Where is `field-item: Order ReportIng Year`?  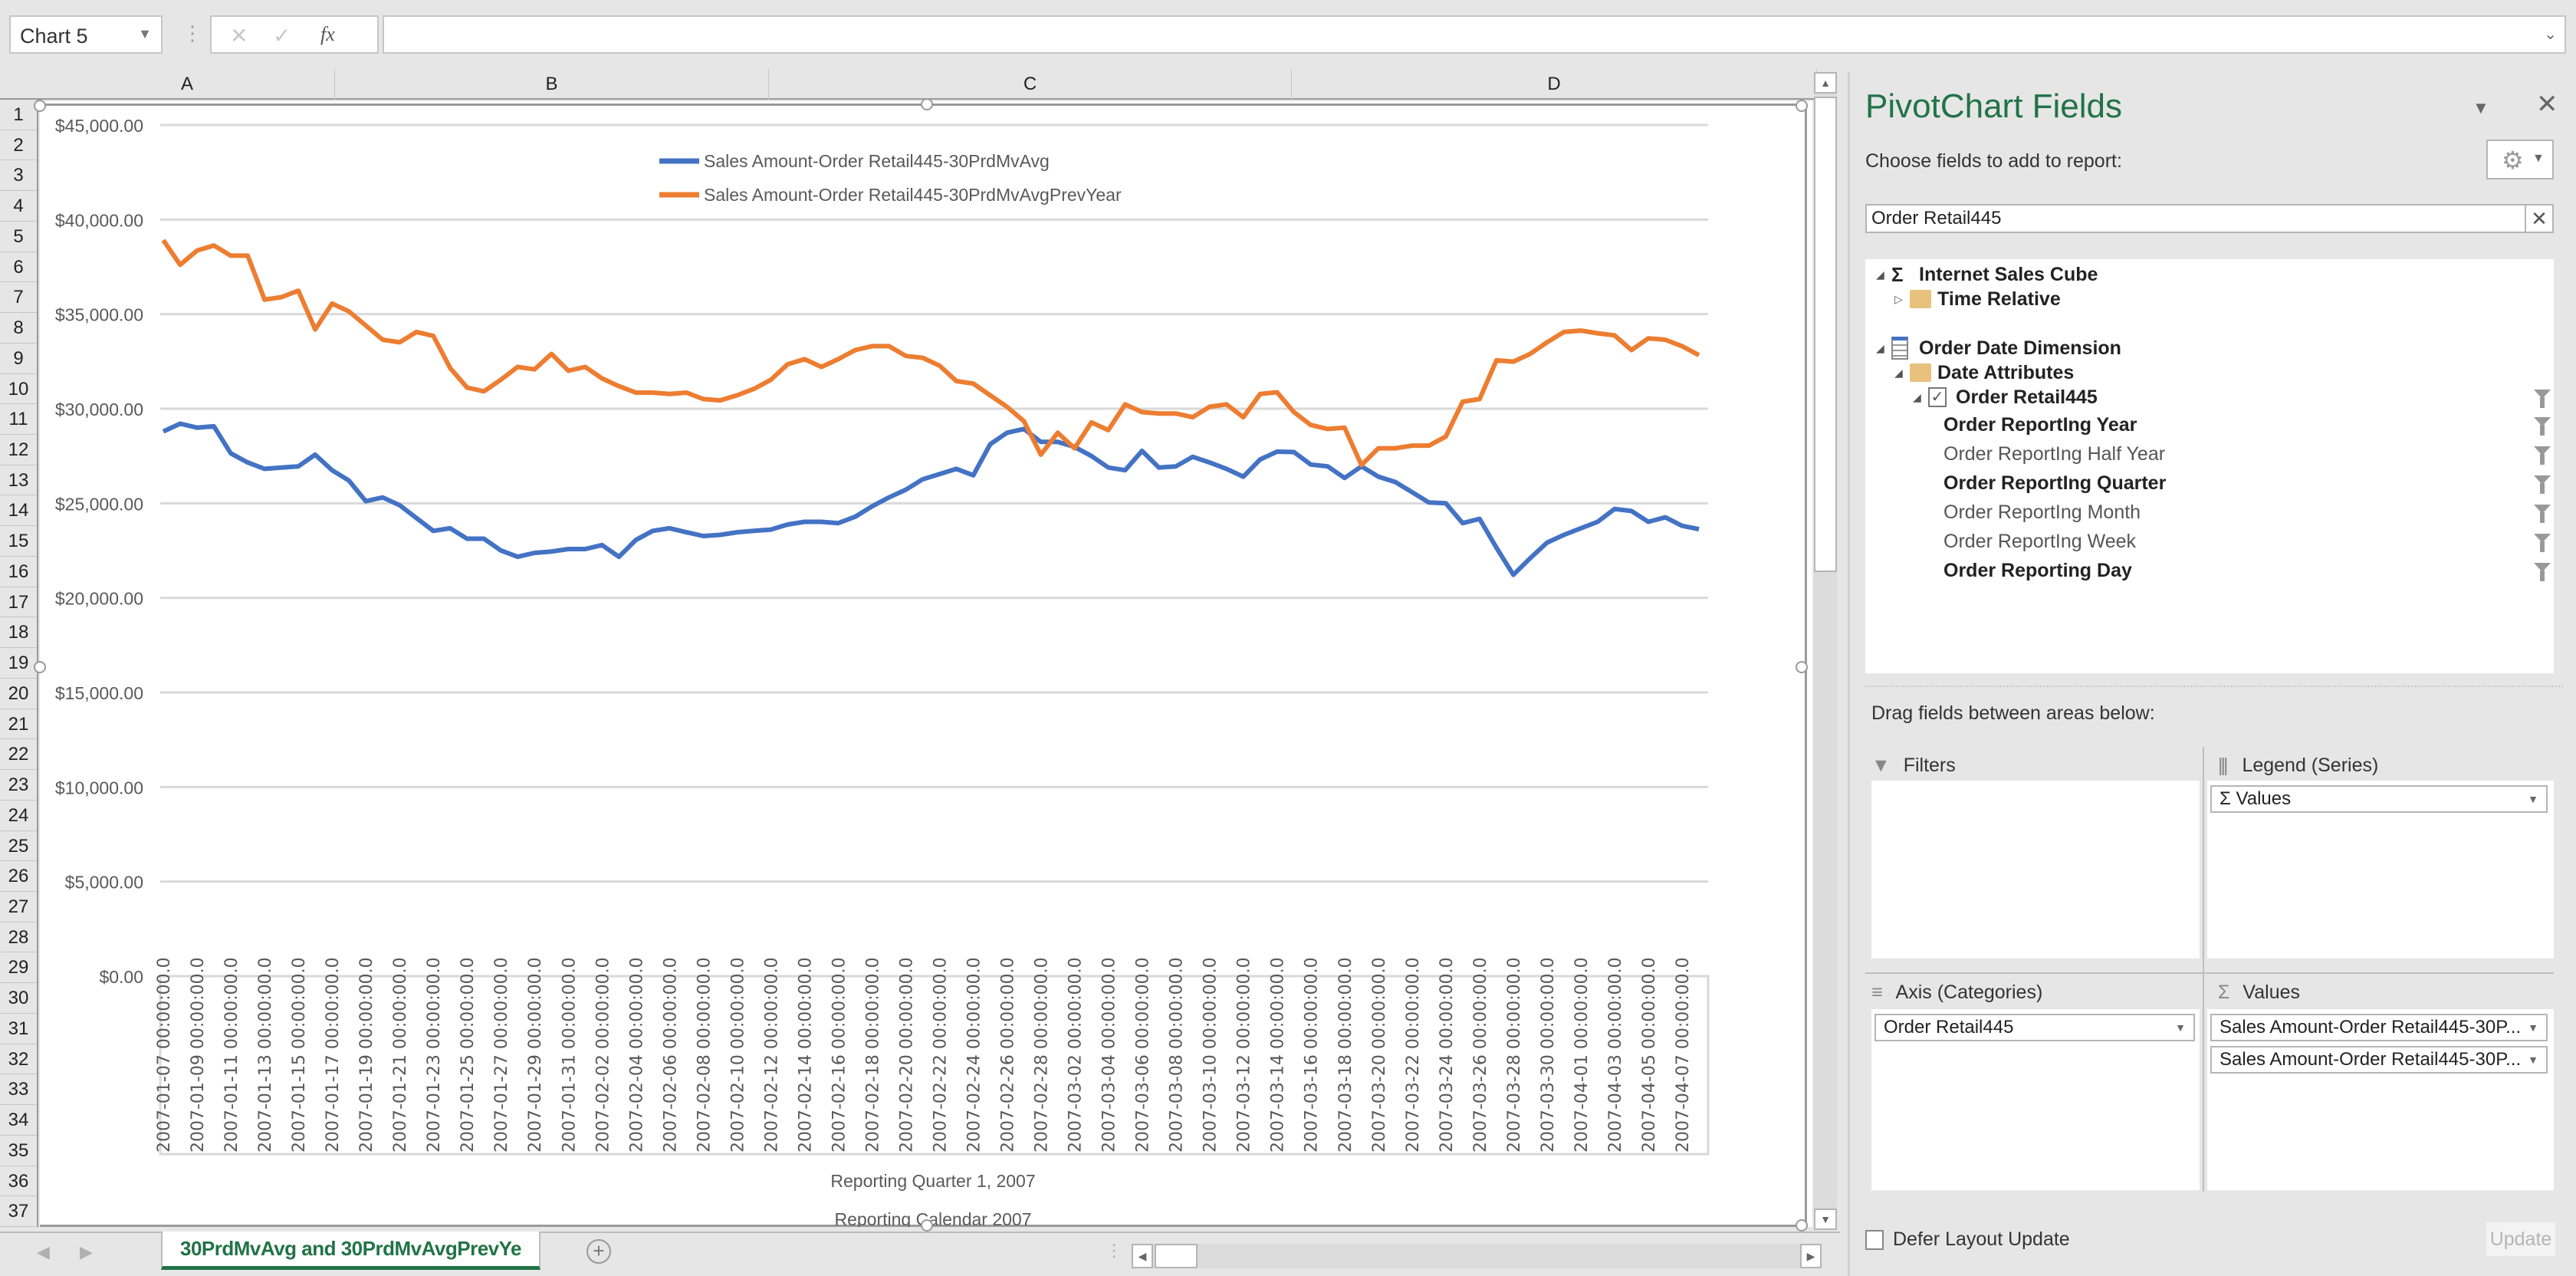
field-item: Order ReportIng Year is located at coordinates (2209, 425).